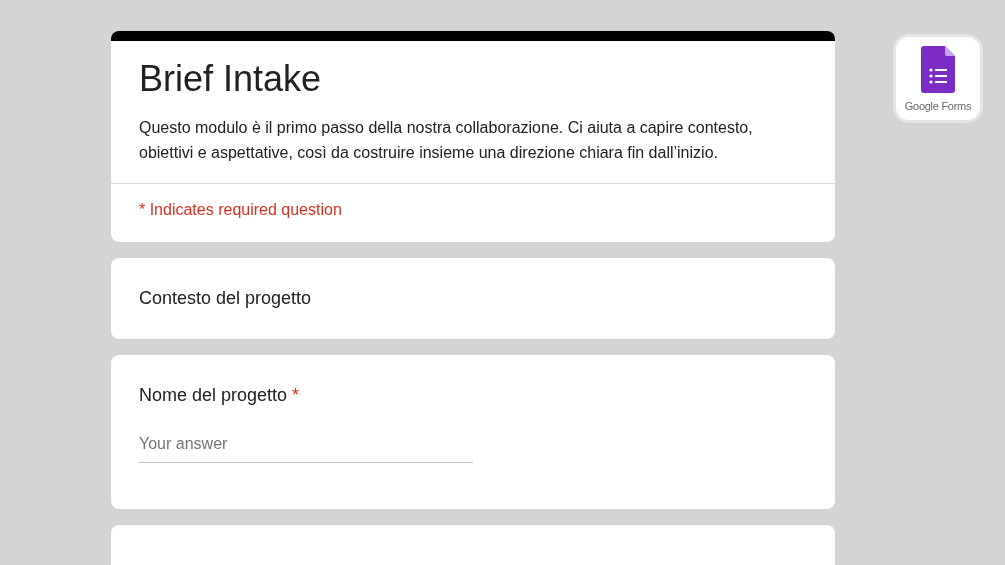  What do you see at coordinates (296, 395) in the screenshot?
I see `required-mark: *` at bounding box center [296, 395].